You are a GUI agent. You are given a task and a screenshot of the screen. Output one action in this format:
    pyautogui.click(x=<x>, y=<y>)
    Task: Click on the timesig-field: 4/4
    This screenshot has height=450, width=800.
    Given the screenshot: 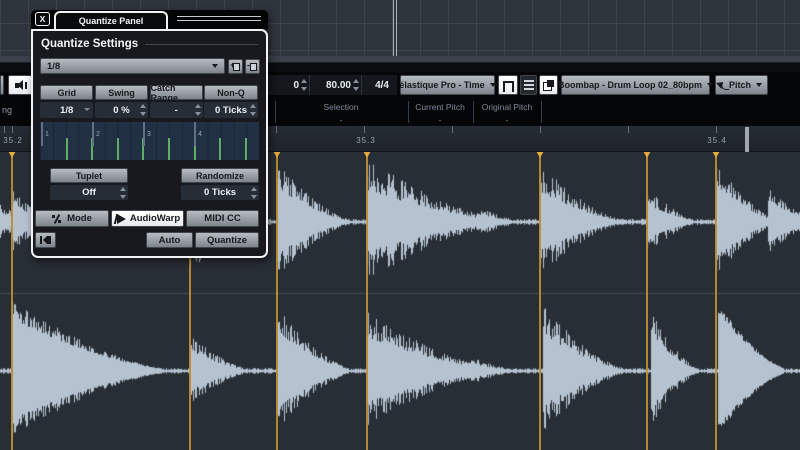 What is the action you would take?
    pyautogui.click(x=378, y=85)
    